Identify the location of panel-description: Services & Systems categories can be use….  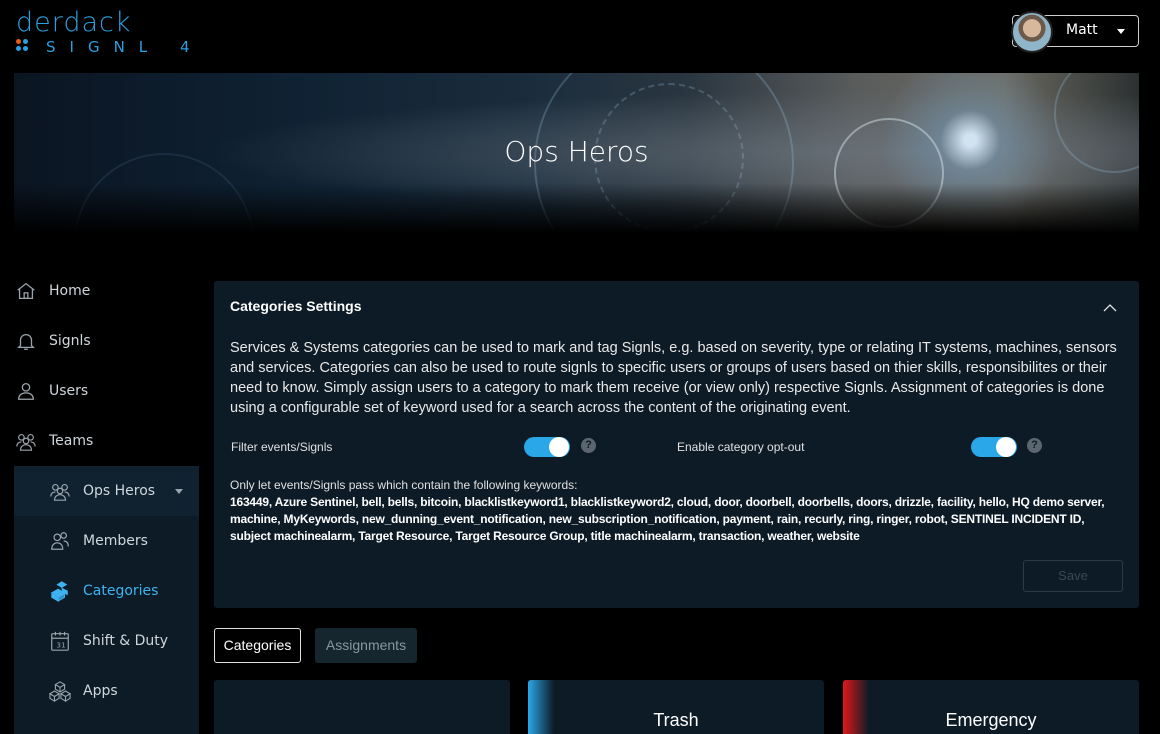
(673, 378).